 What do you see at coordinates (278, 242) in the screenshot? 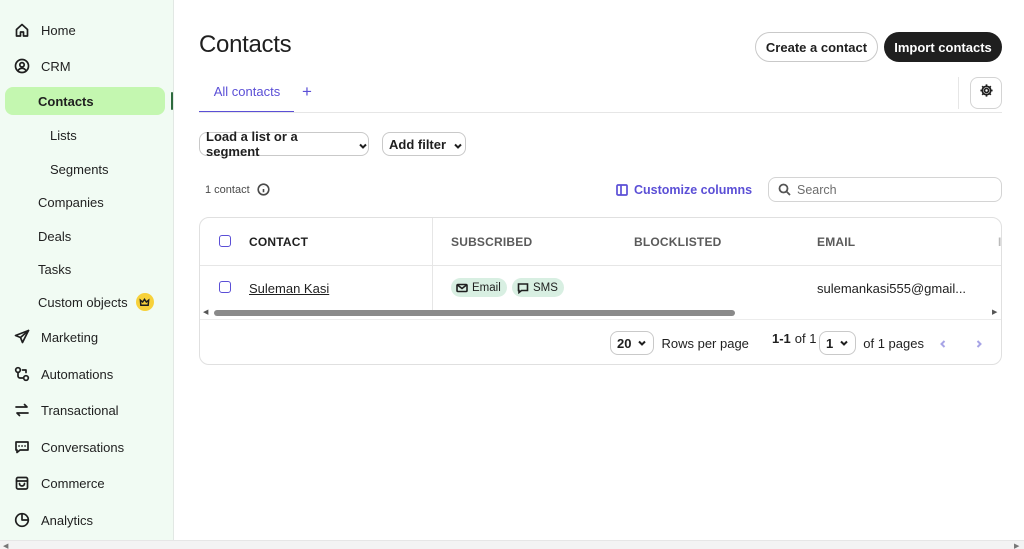
I see `column-header-contact: CONTACT` at bounding box center [278, 242].